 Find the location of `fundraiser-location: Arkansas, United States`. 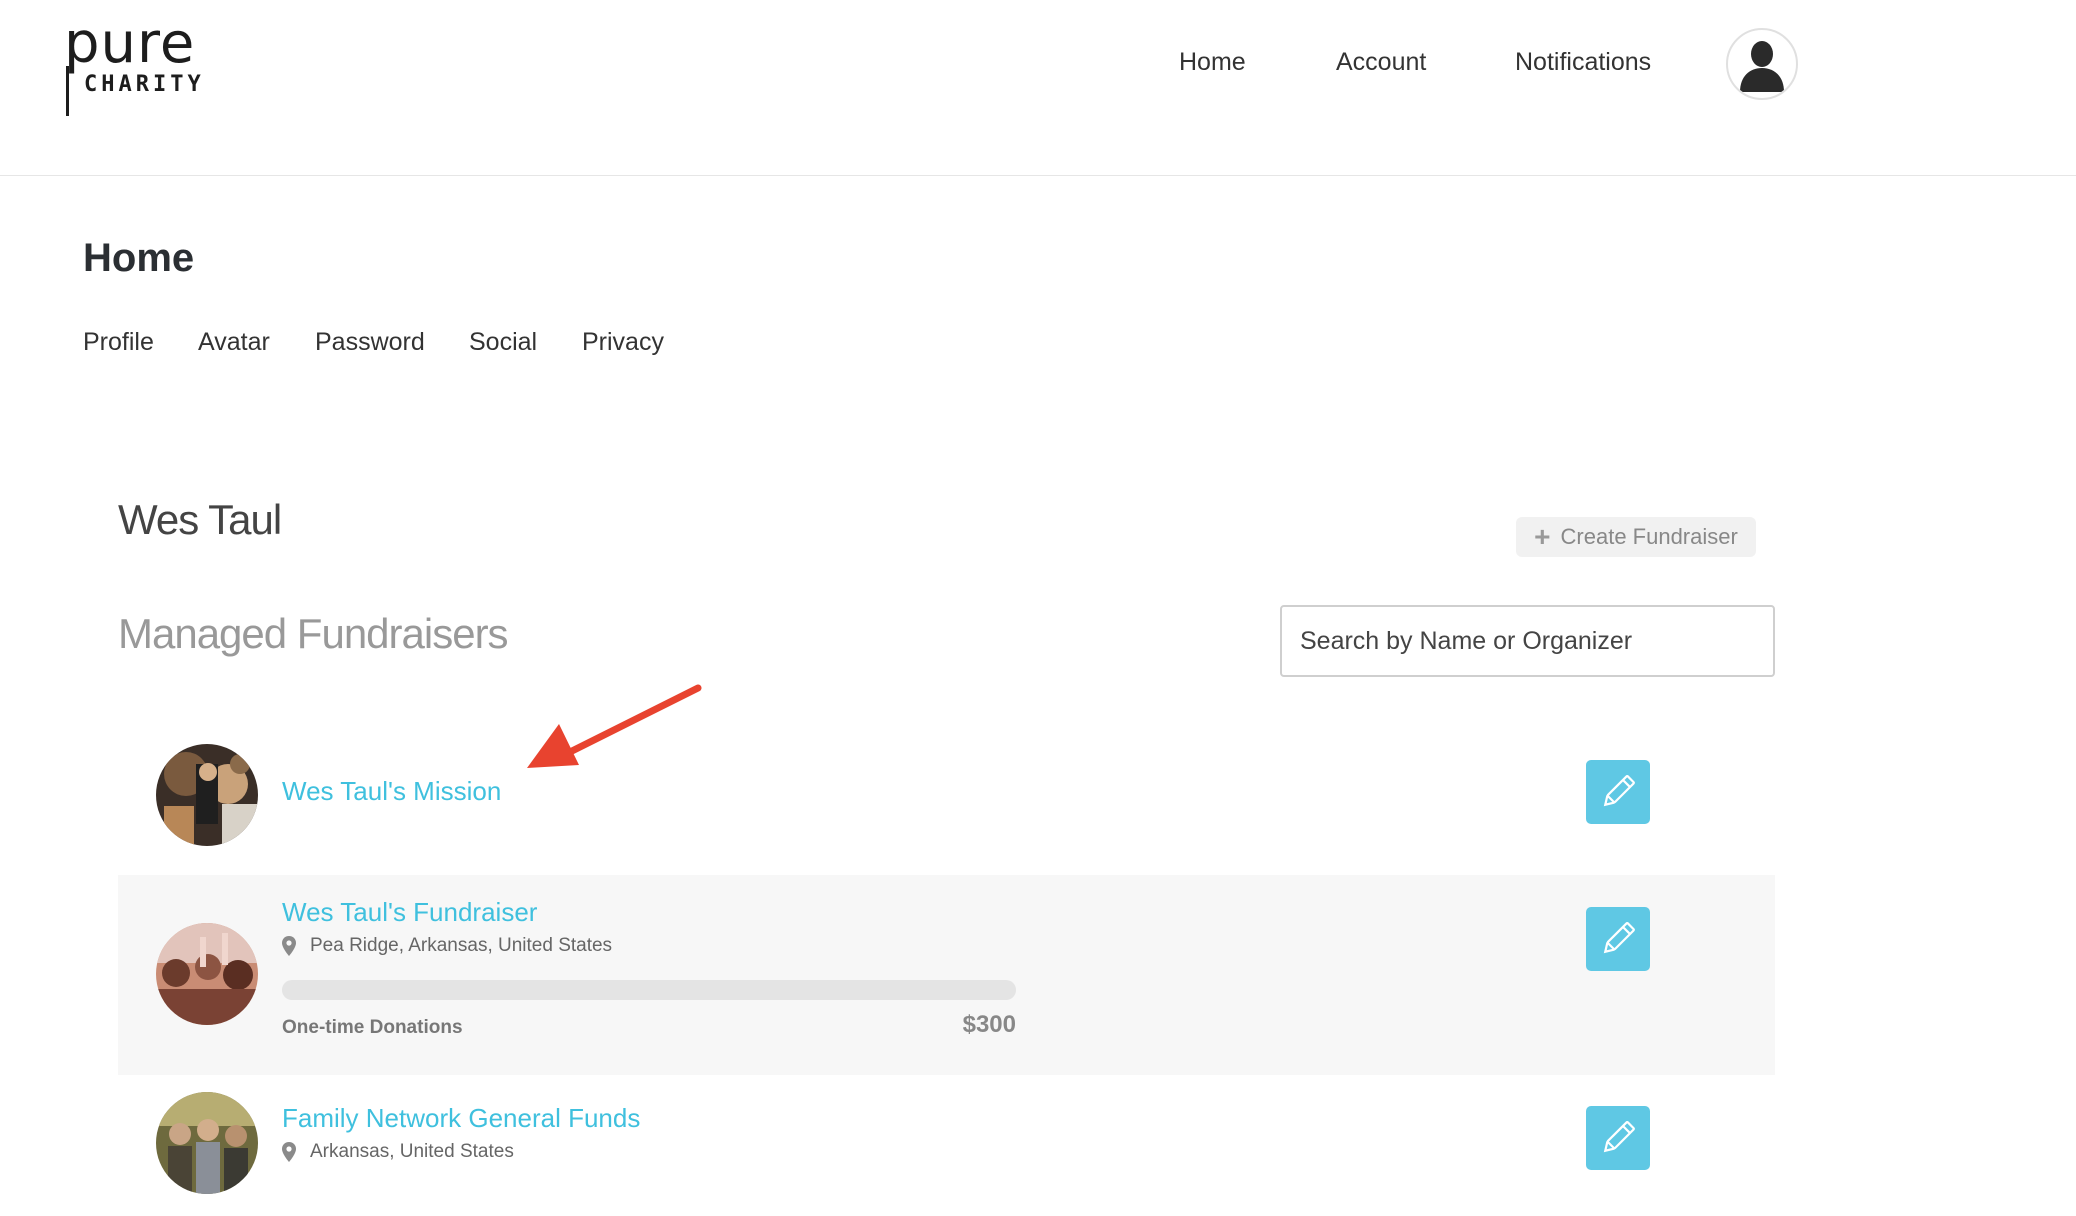

fundraiser-location: Arkansas, United States is located at coordinates (398, 1152).